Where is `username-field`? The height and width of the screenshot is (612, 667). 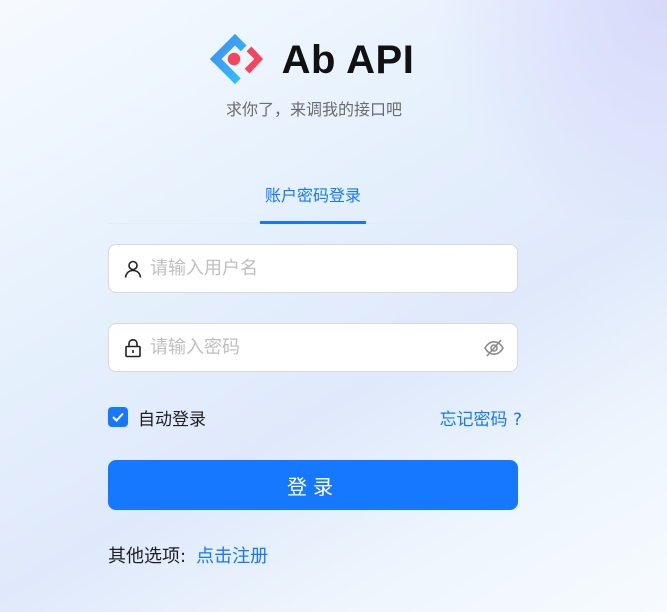 username-field is located at coordinates (313, 268).